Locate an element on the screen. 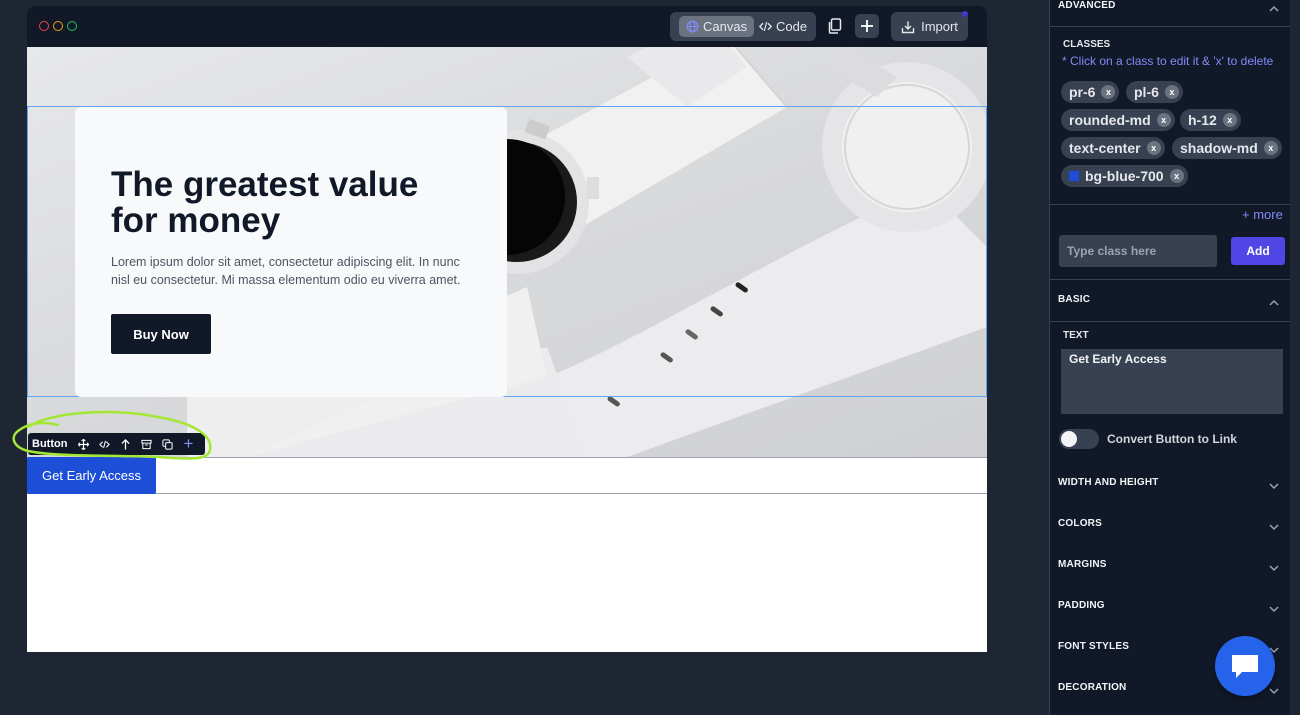 This screenshot has height=715, width=1300. class-chip-shadow-md: shadow-md x is located at coordinates (1227, 148).